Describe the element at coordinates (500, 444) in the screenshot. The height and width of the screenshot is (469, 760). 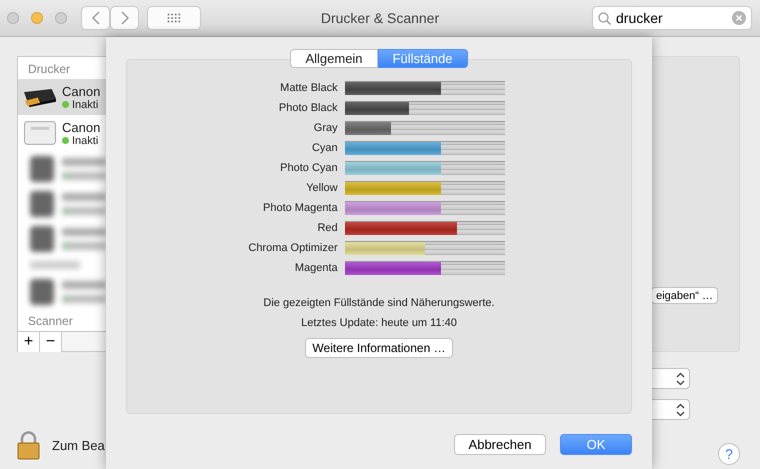
I see `cancel-button: Abbrechen` at that location.